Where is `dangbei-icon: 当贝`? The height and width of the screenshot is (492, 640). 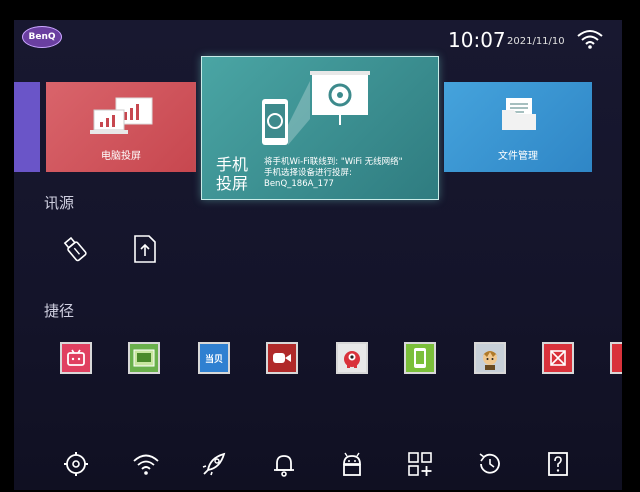
dangbei-icon: 当贝 is located at coordinates (214, 358).